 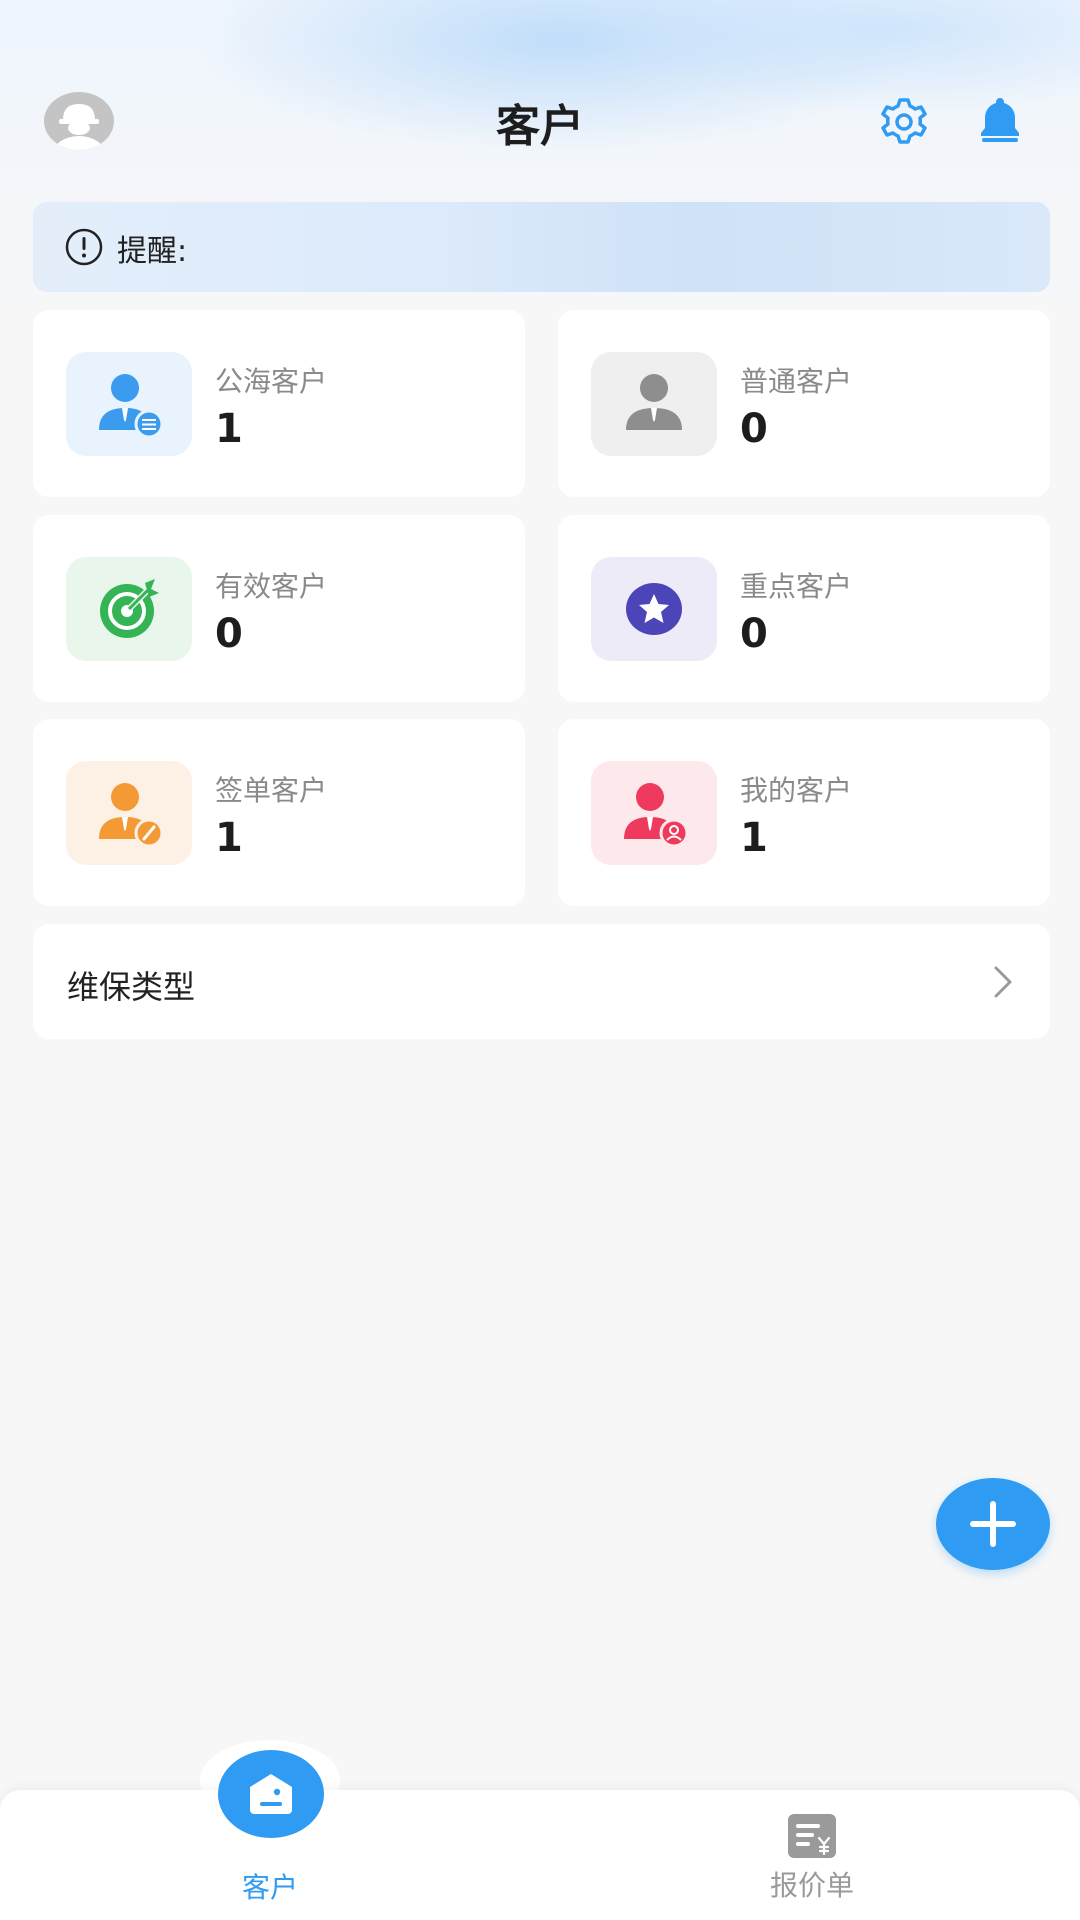 I want to click on bell-icon, so click(x=1000, y=120).